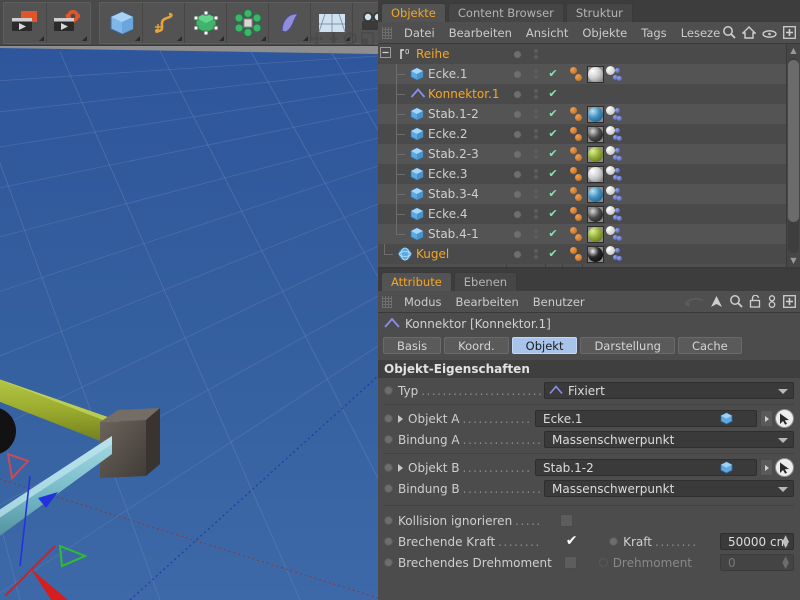  I want to click on menu-modus: Modus, so click(423, 302).